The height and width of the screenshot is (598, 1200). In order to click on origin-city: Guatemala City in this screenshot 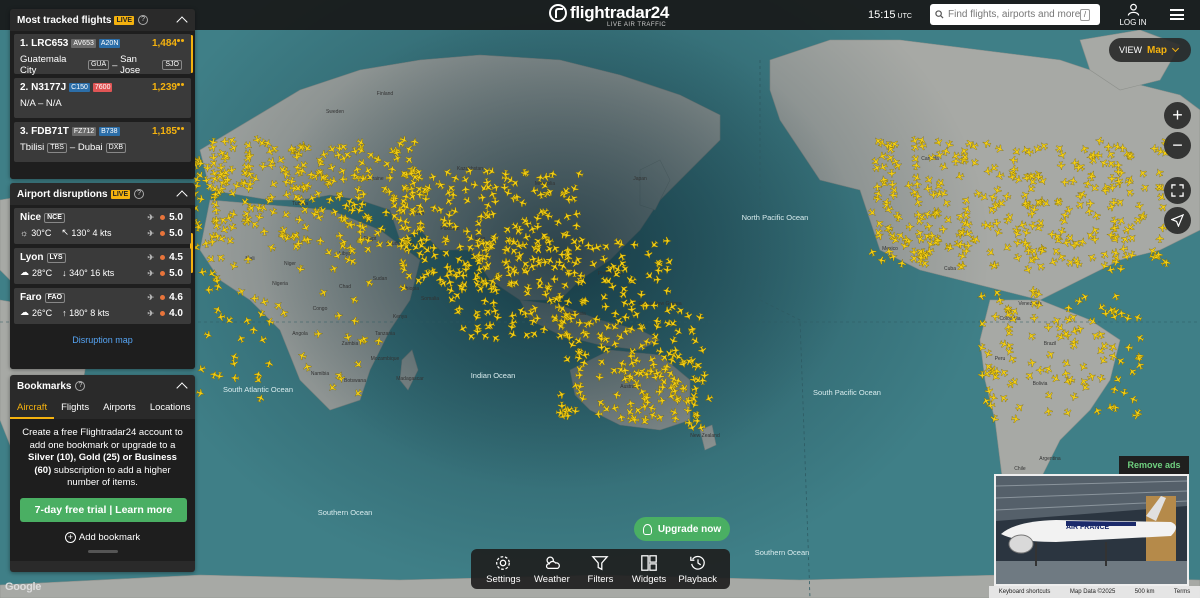, I will do `click(43, 65)`.